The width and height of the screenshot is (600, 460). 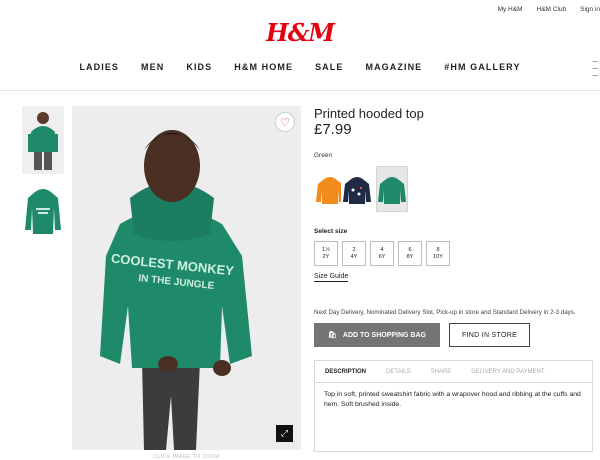 I want to click on product-price: £7.99, so click(x=333, y=129).